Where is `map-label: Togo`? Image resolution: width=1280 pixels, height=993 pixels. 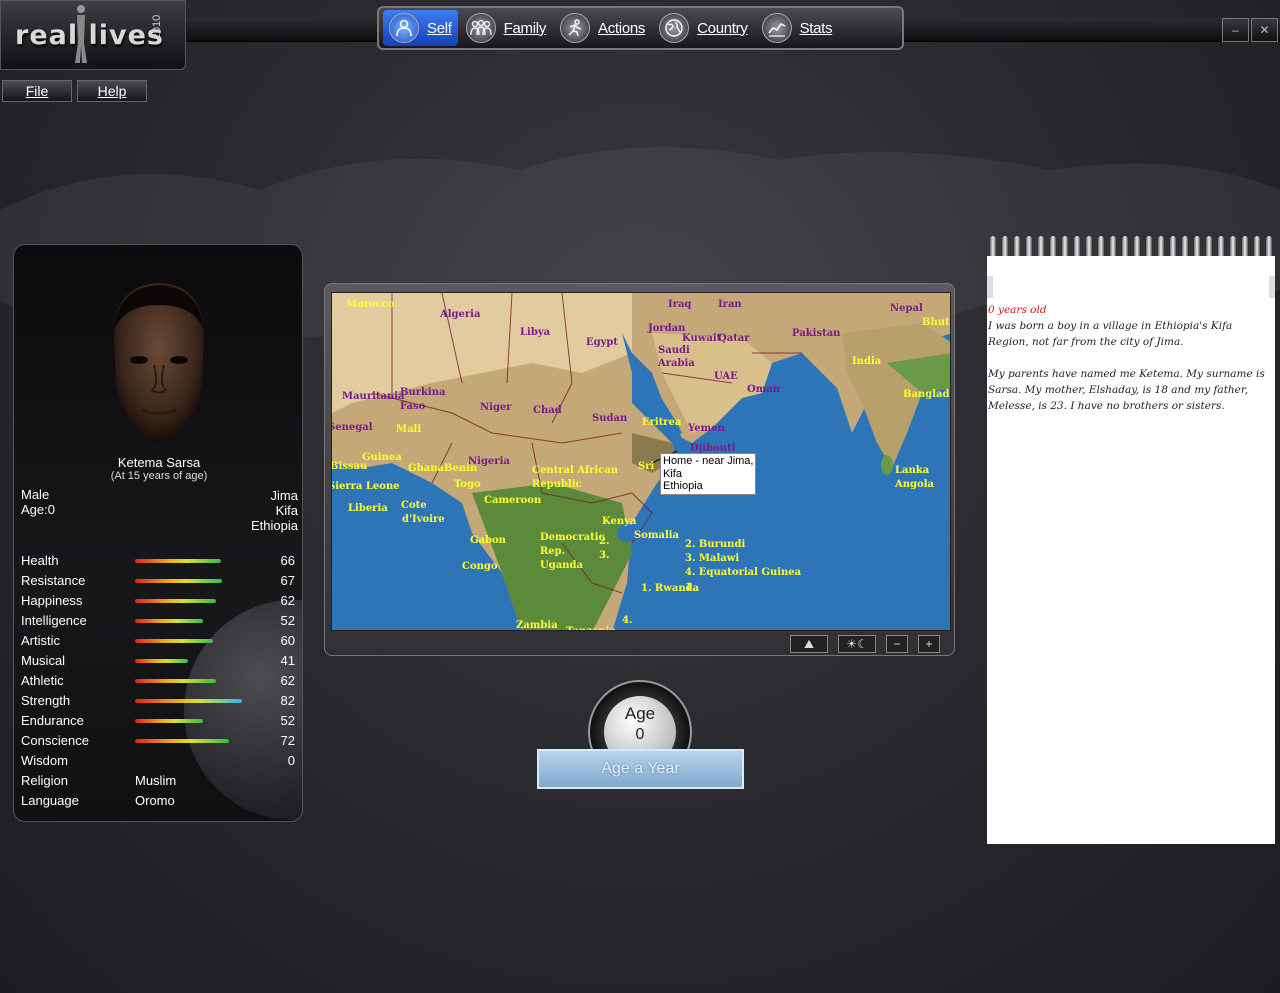
map-label: Togo is located at coordinates (467, 484).